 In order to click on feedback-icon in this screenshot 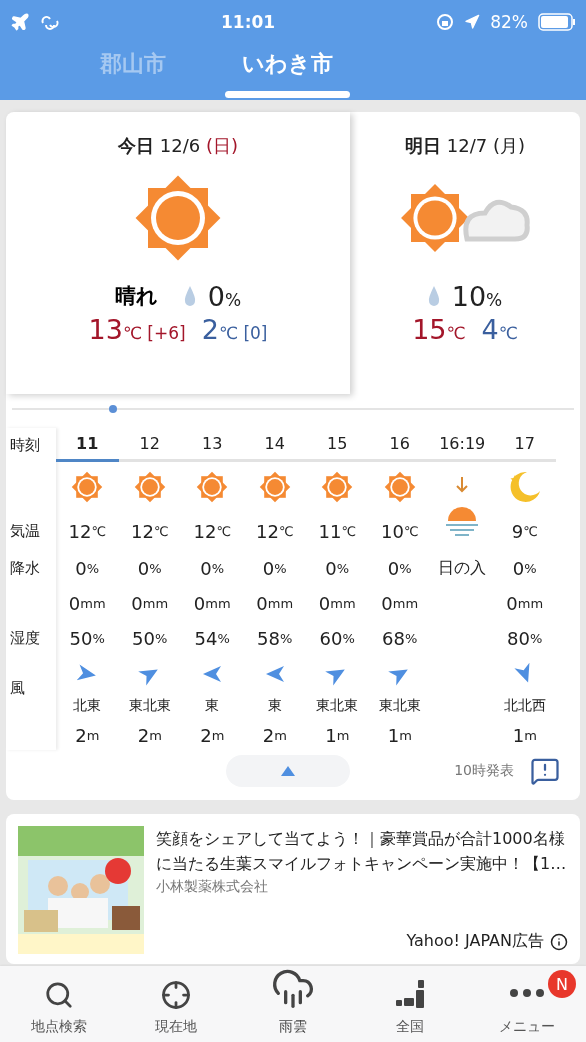, I will do `click(545, 771)`.